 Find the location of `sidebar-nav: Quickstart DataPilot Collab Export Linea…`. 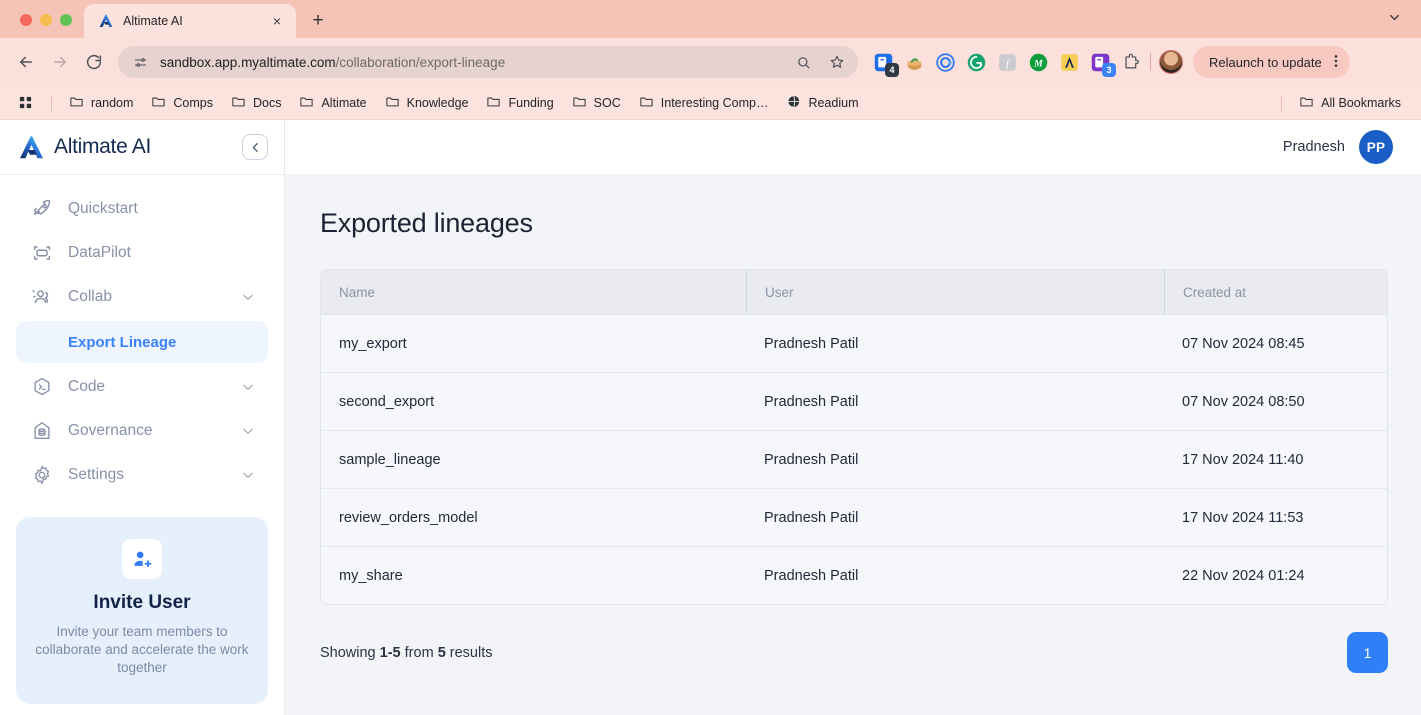

sidebar-nav: Quickstart DataPilot Collab Export Linea… is located at coordinates (142, 336).